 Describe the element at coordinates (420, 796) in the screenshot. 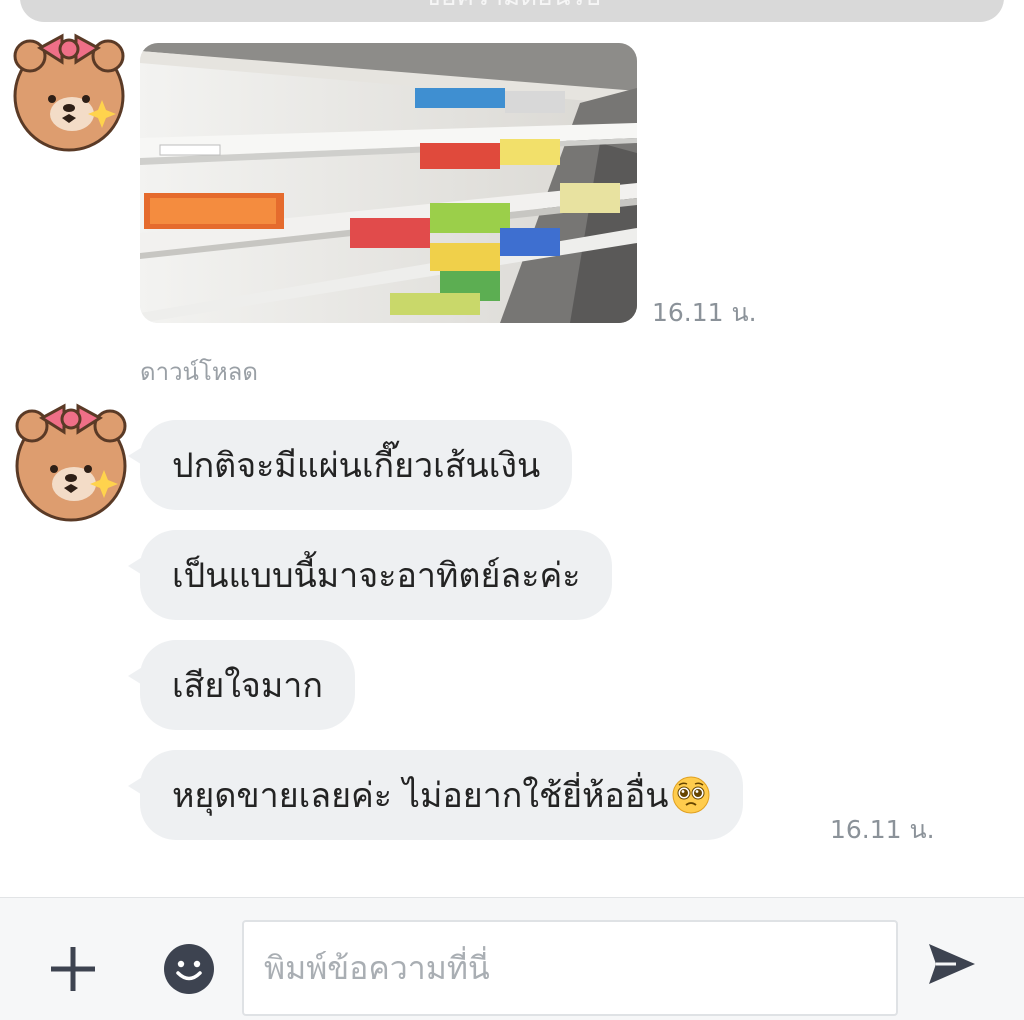

I see `message-text: หยุดขายเลยค่ะ ไม่อยากใช้ยี่ห้ออื่น` at that location.